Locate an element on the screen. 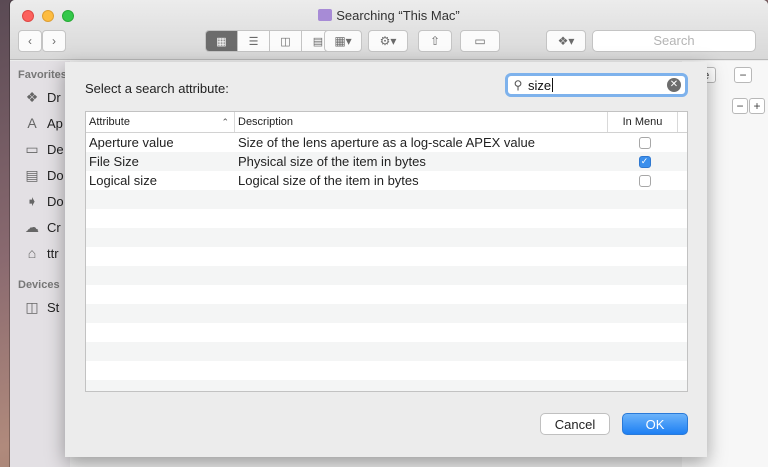  documents-icon: ▤ is located at coordinates (32, 174).